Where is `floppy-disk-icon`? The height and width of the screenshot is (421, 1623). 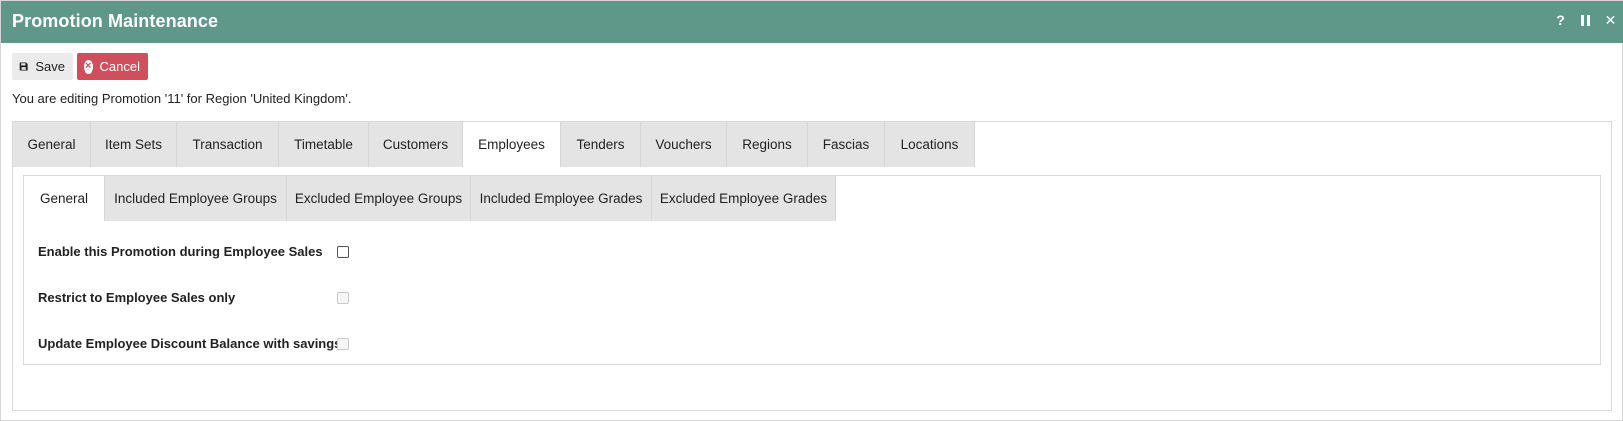
floppy-disk-icon is located at coordinates (23, 66).